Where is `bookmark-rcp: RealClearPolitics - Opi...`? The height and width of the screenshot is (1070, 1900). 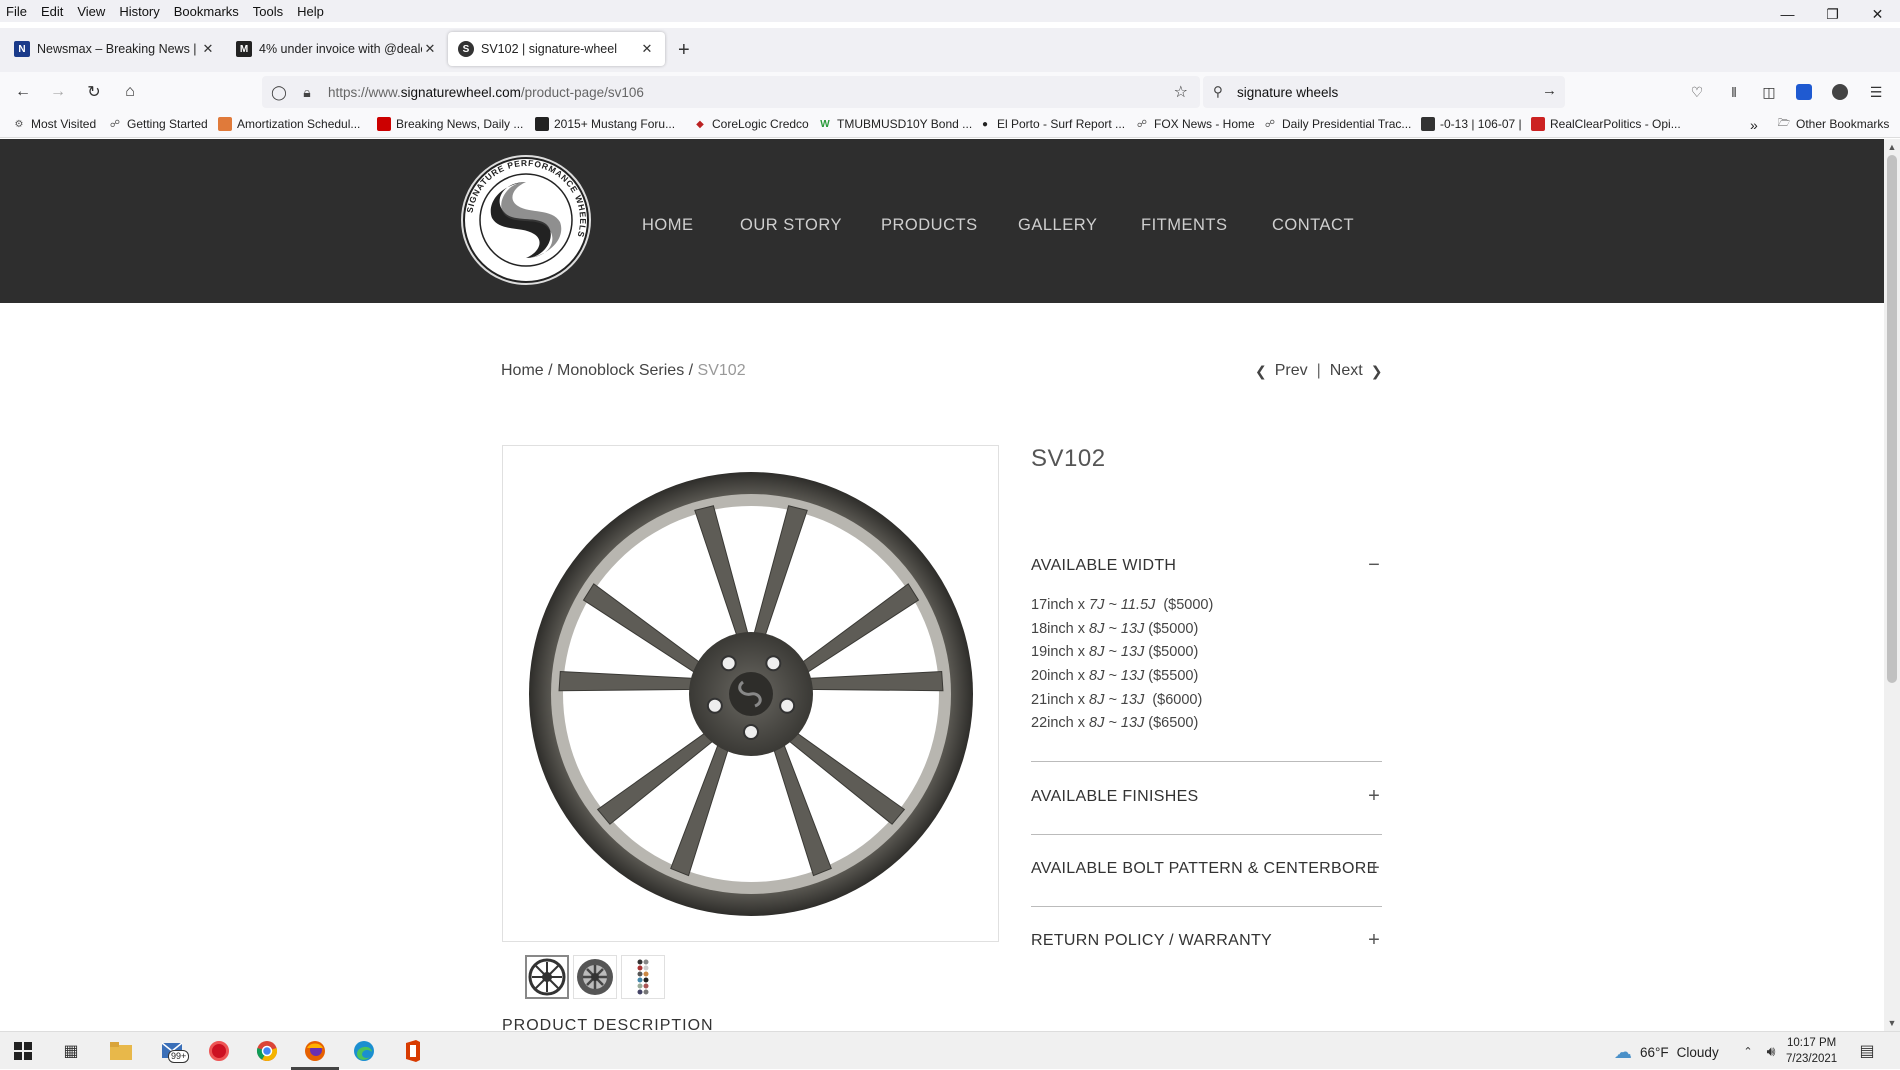
bookmark-rcp: RealClearPolitics - Opi... is located at coordinates (1606, 124).